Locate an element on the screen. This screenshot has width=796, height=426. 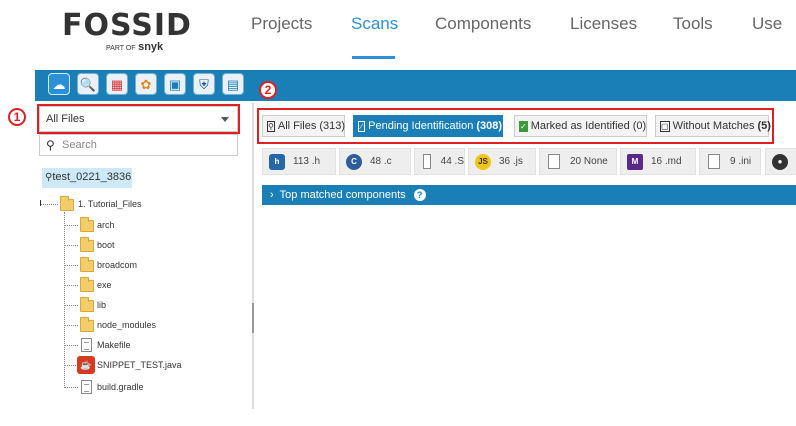
tree-item-build-gradle: build.gradle is located at coordinates (120, 387).